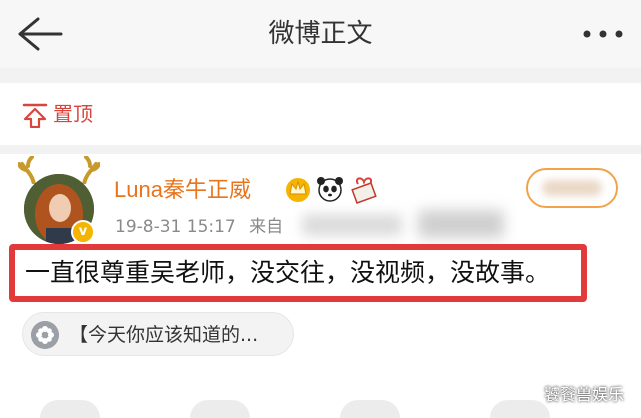 The image size is (641, 418). I want to click on follow-button-label-blurred, so click(572, 188).